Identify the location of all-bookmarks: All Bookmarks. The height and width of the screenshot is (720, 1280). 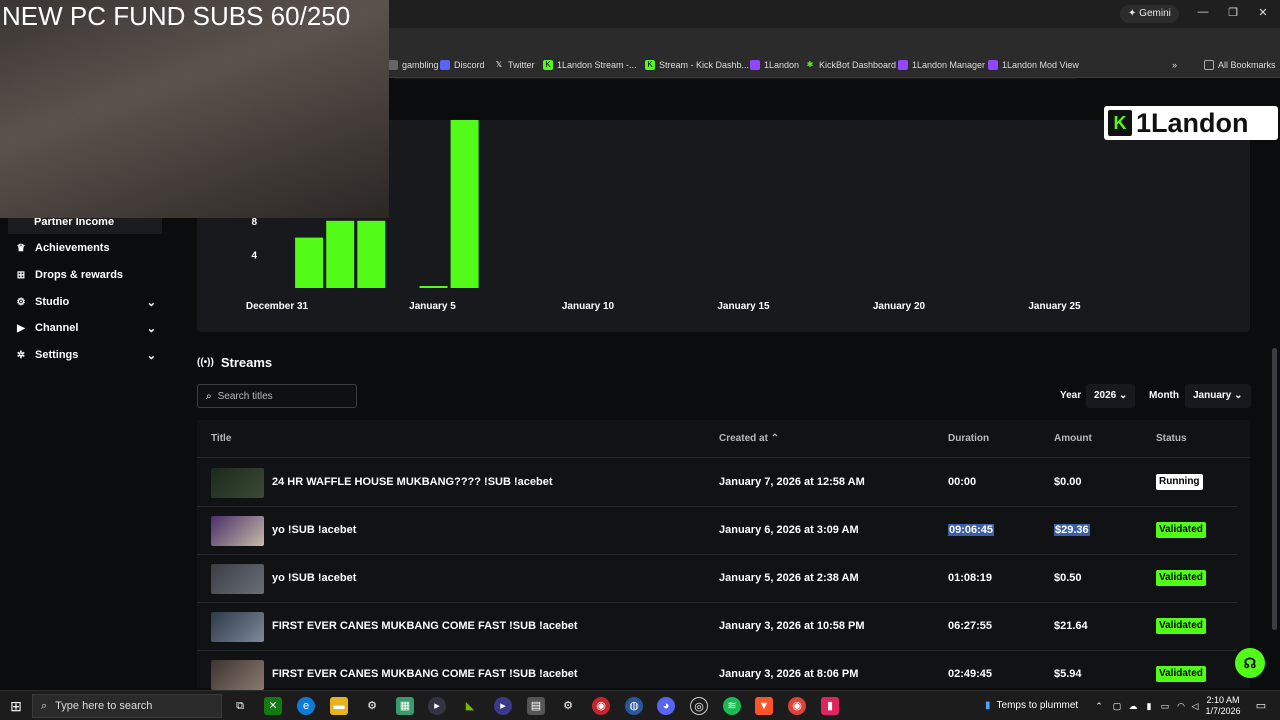
(1240, 65).